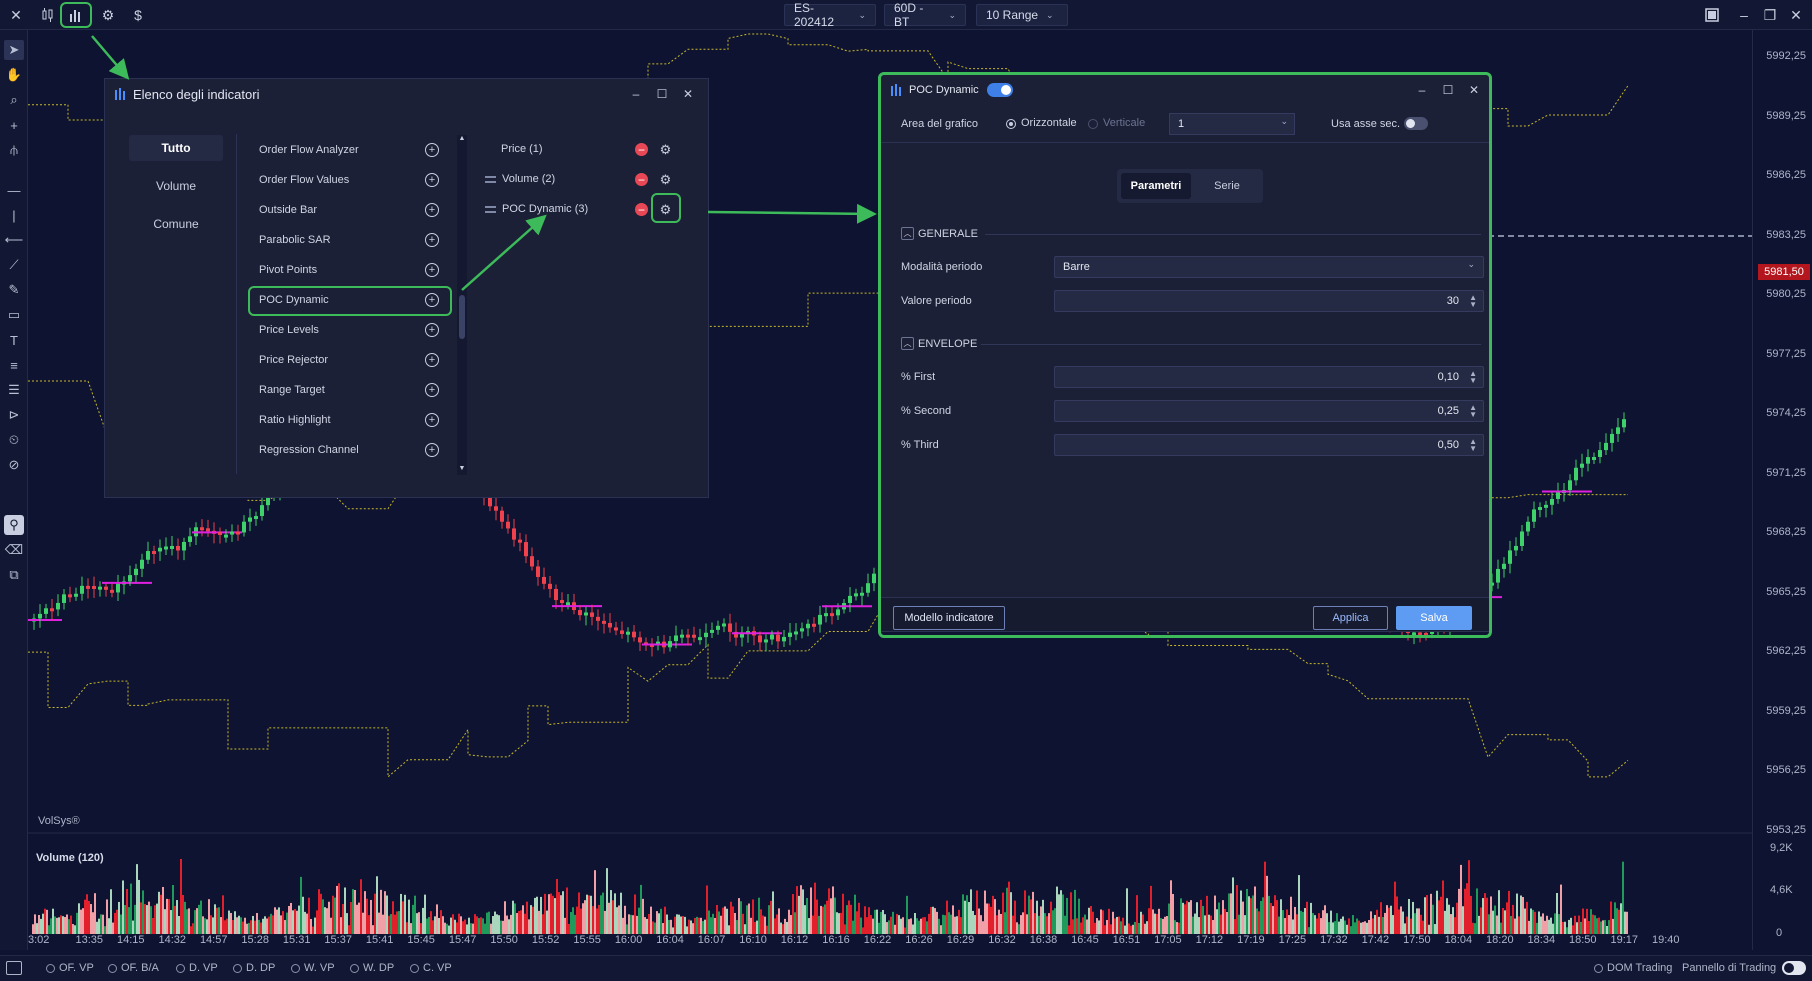 The image size is (1812, 981). Describe the element at coordinates (14, 215) in the screenshot. I see `vertical-line-icon: |` at that location.